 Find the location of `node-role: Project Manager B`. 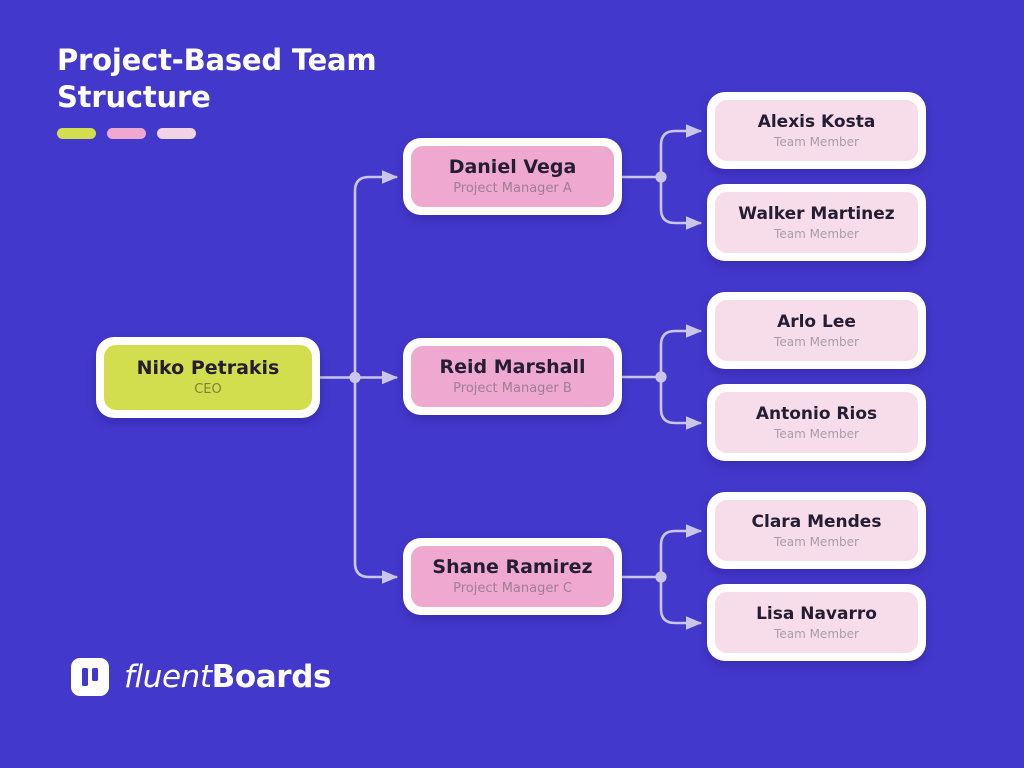

node-role: Project Manager B is located at coordinates (512, 389).